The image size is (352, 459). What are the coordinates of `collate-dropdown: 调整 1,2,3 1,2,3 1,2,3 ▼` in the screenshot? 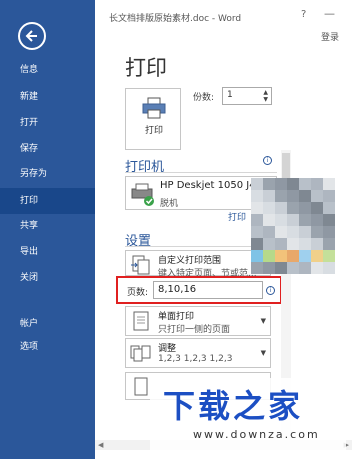 It's located at (198, 353).